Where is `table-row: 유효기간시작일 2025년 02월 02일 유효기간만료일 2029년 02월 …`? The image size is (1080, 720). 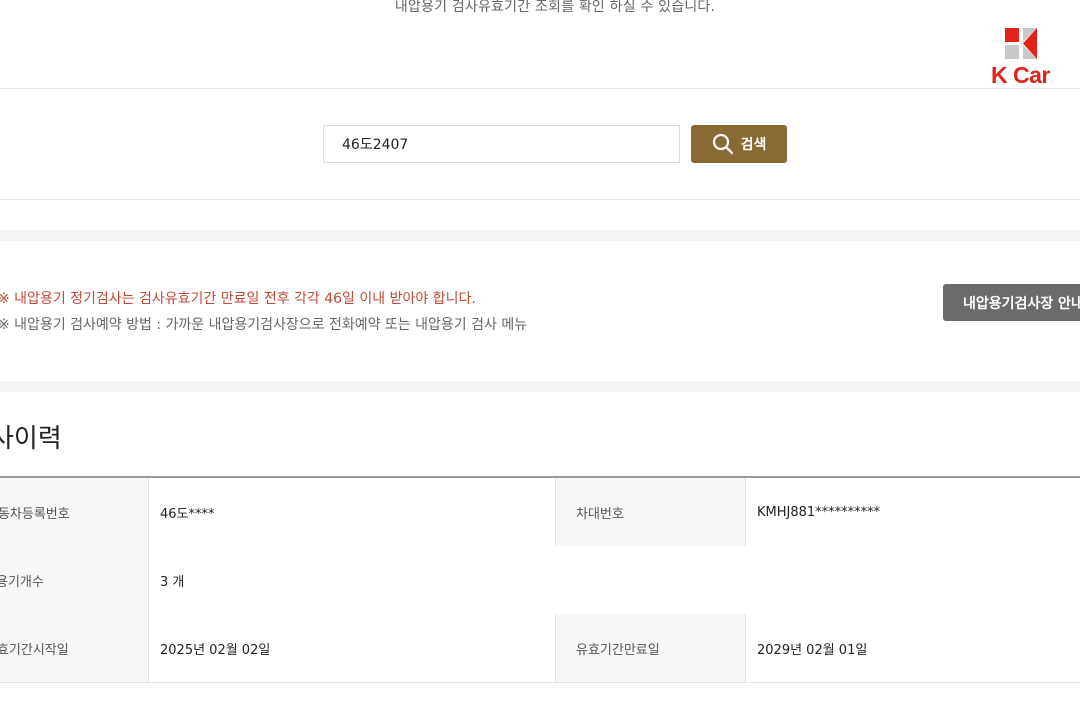
table-row: 유효기간시작일 2025년 02월 02일 유효기간만료일 2029년 02월 … is located at coordinates (540, 648).